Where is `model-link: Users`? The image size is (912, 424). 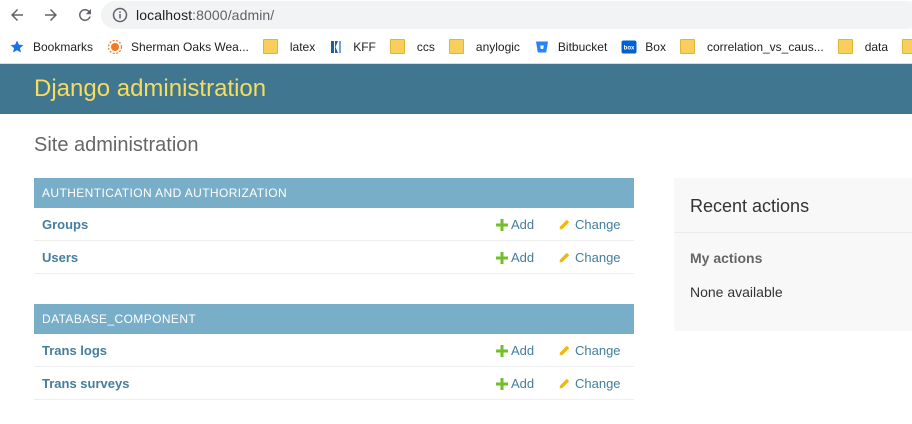
model-link: Users is located at coordinates (60, 257).